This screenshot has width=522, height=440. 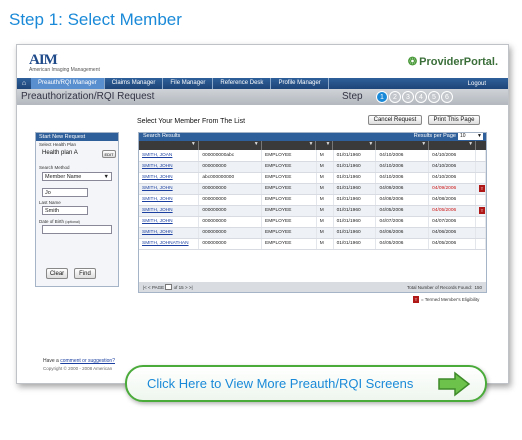 I want to click on table-cell: 04/06/2006, so click(x=452, y=233).